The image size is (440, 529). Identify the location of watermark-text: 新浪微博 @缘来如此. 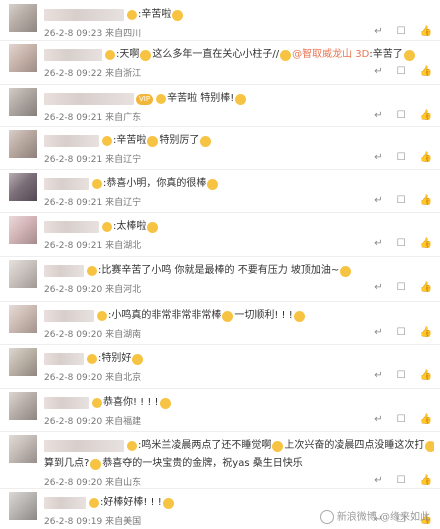
(383, 517).